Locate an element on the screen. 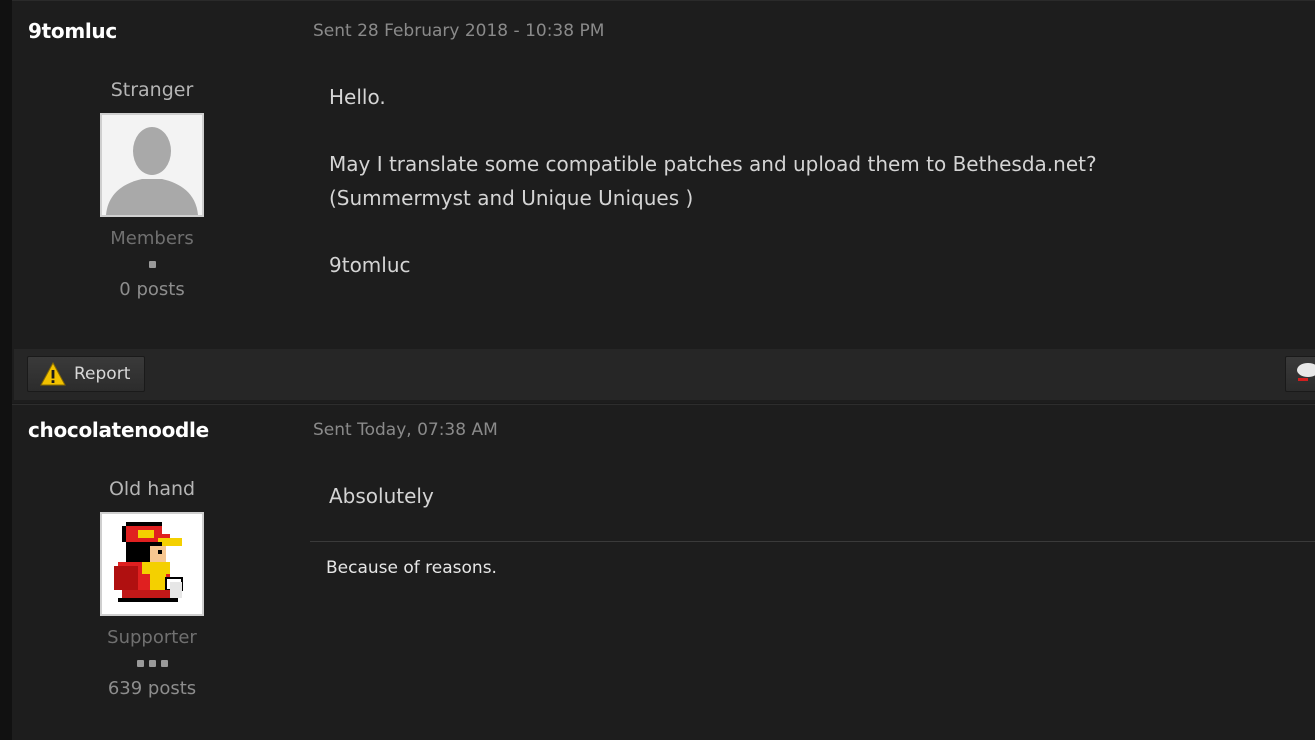 This screenshot has height=740, width=1315. author-name-link: chocolatenoodle is located at coordinates (118, 430).